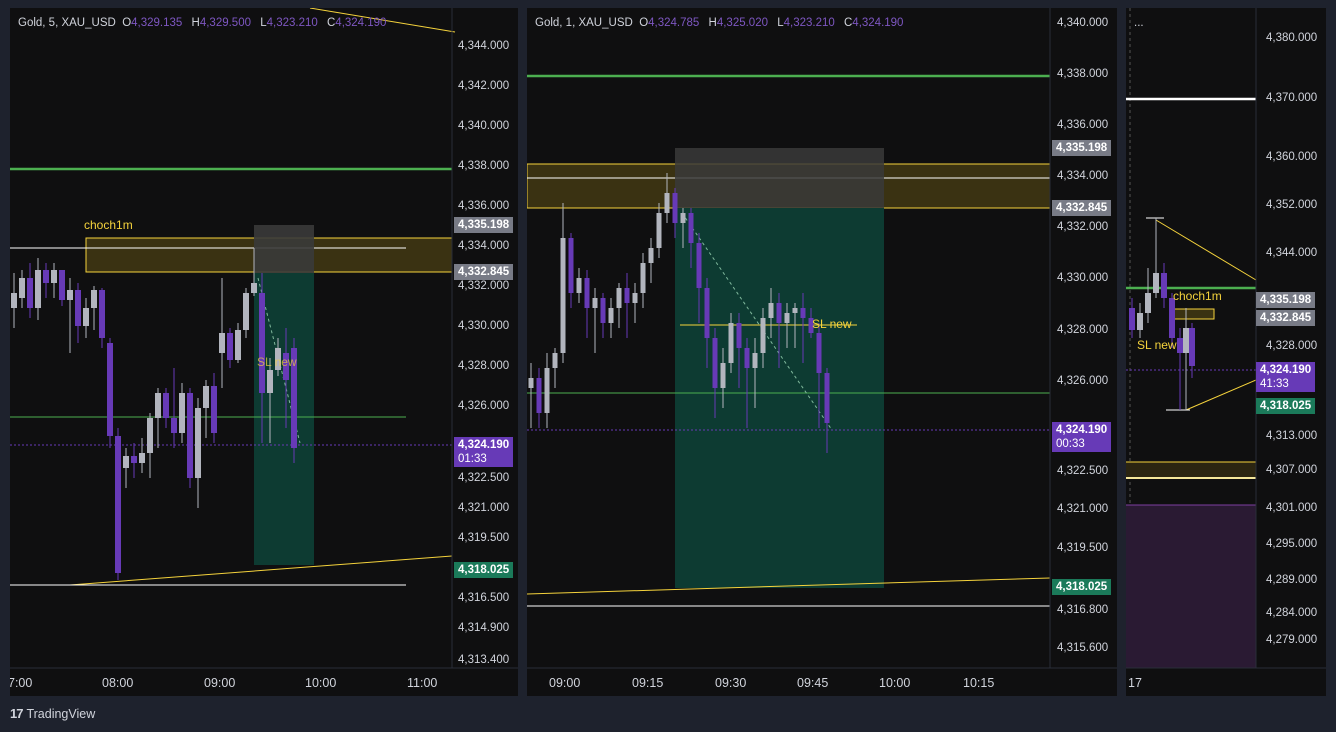 The width and height of the screenshot is (1336, 732). Describe the element at coordinates (1070, 444) in the screenshot. I see `bar-countdown: 00:33` at that location.